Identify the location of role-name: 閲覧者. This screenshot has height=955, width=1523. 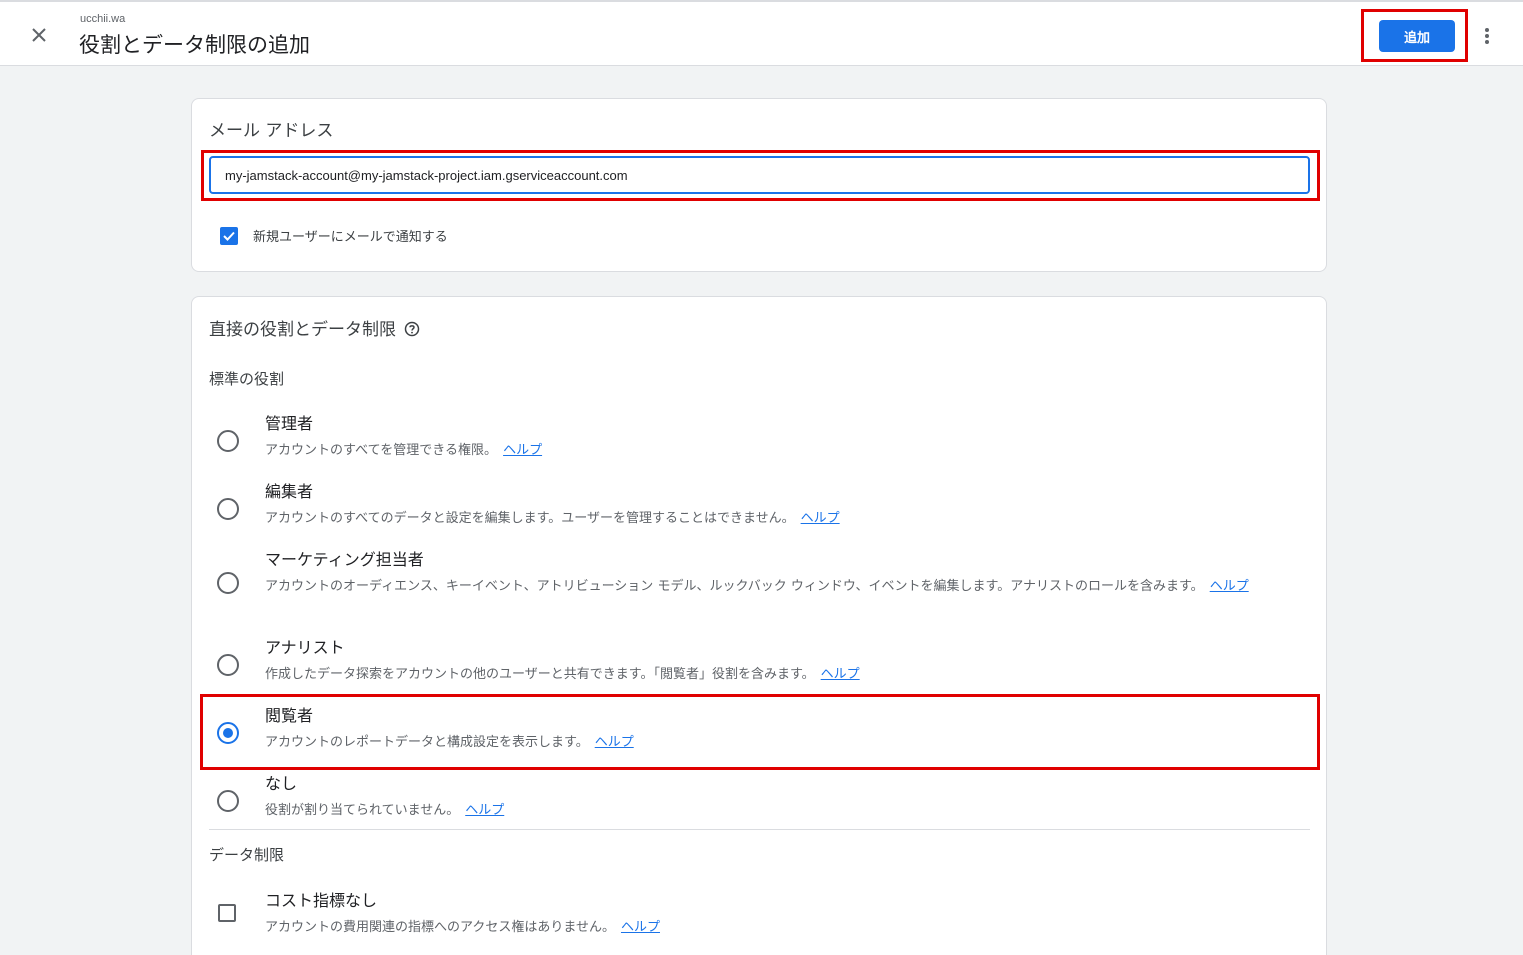
(289, 715).